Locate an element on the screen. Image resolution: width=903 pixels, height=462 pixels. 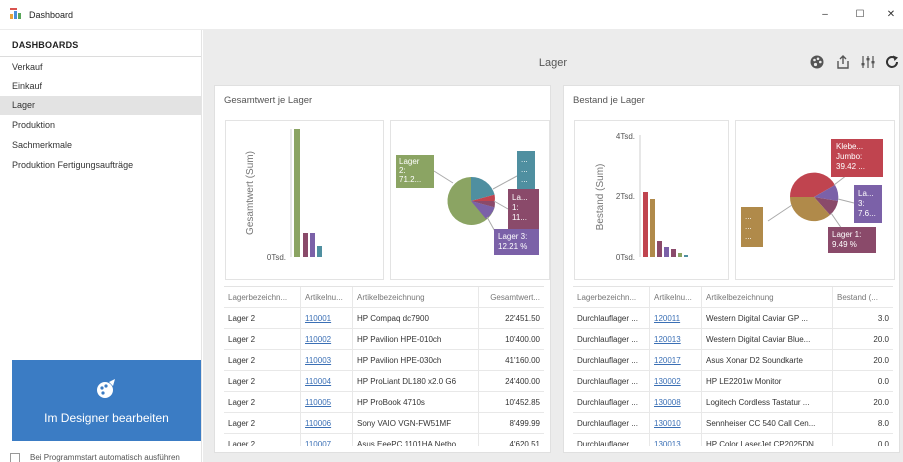
autorun-checkbox is located at coordinates (15, 457).